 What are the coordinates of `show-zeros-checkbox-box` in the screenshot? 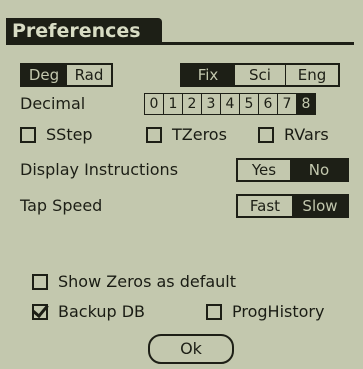 It's located at (40, 282).